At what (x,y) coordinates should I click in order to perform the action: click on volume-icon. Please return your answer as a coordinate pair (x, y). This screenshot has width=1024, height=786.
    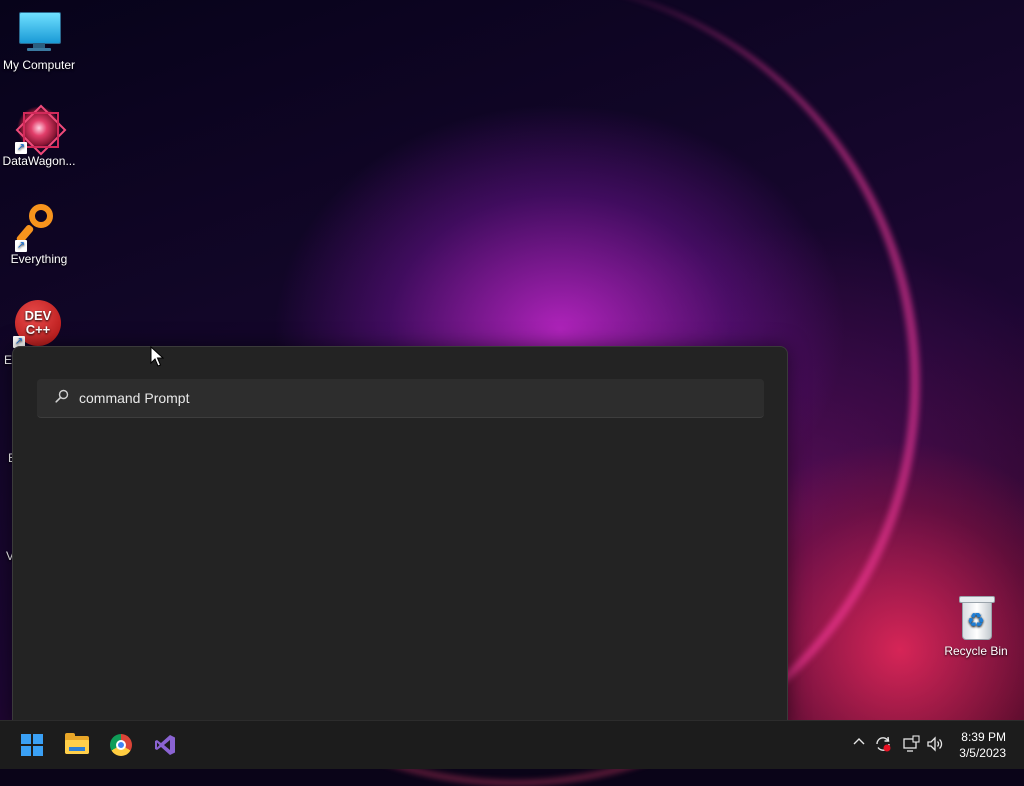
    Looking at the image, I should click on (935, 744).